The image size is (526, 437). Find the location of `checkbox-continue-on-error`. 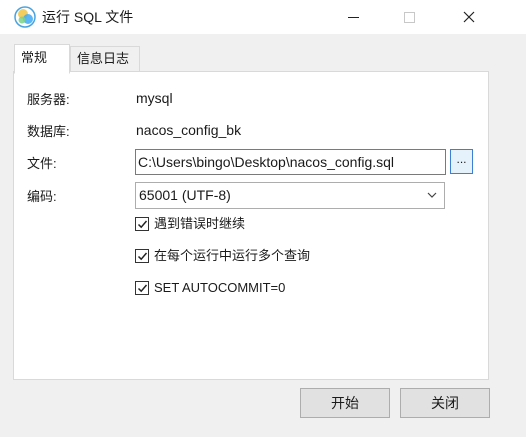

checkbox-continue-on-error is located at coordinates (142, 224).